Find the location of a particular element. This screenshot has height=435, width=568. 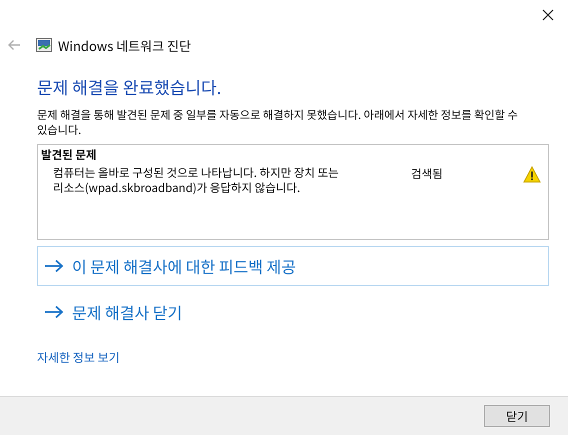

details-link: 자세한 정보 보기 is located at coordinates (78, 357).